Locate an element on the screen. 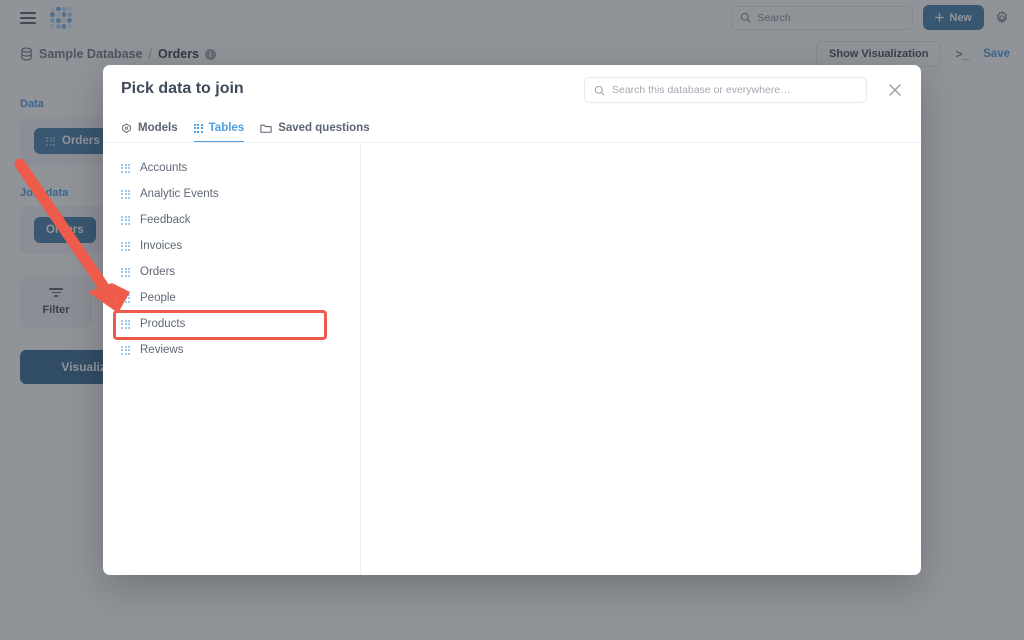 This screenshot has height=640, width=1024. tab-saved-questions: Saved questions is located at coordinates (315, 130).